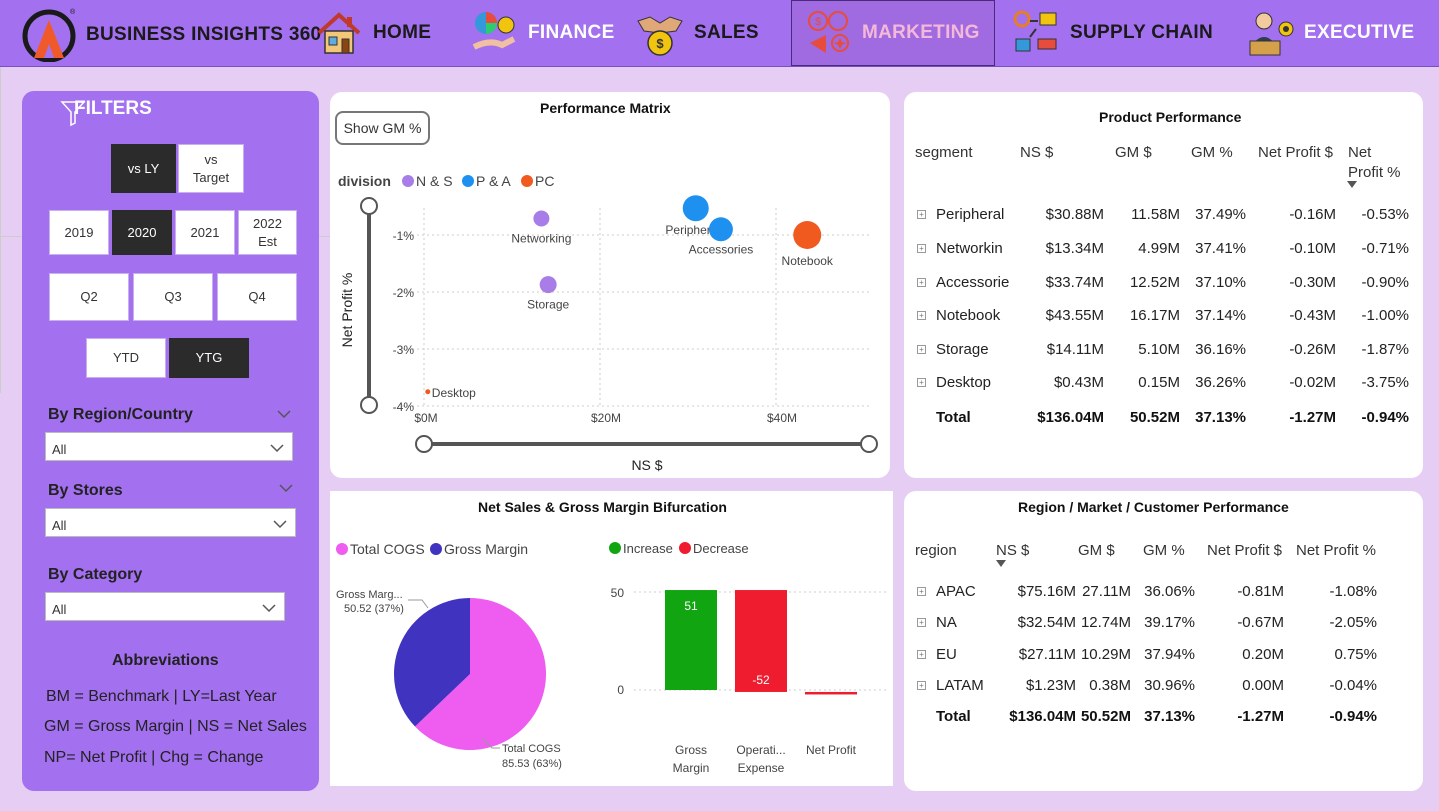  I want to click on y-axis-label: Net Profit %, so click(347, 310).